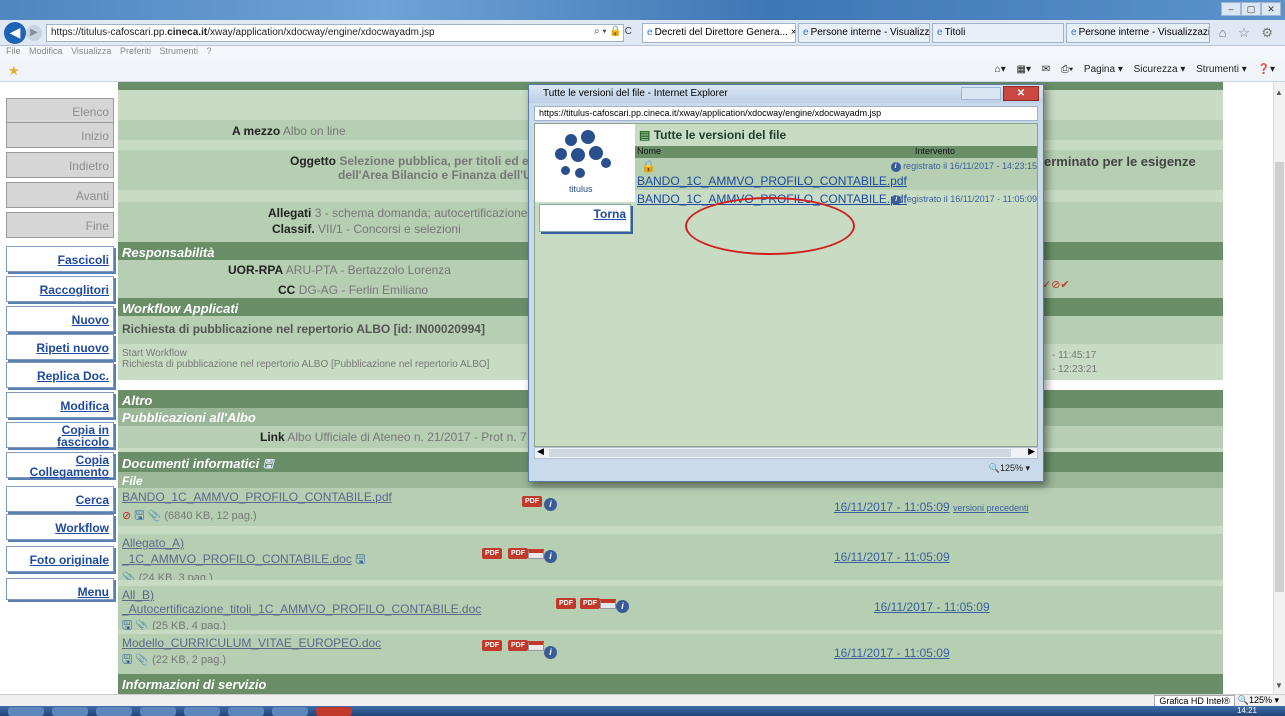 The height and width of the screenshot is (716, 1285). I want to click on cc-action-icons: ✓⊘✔, so click(1056, 284).